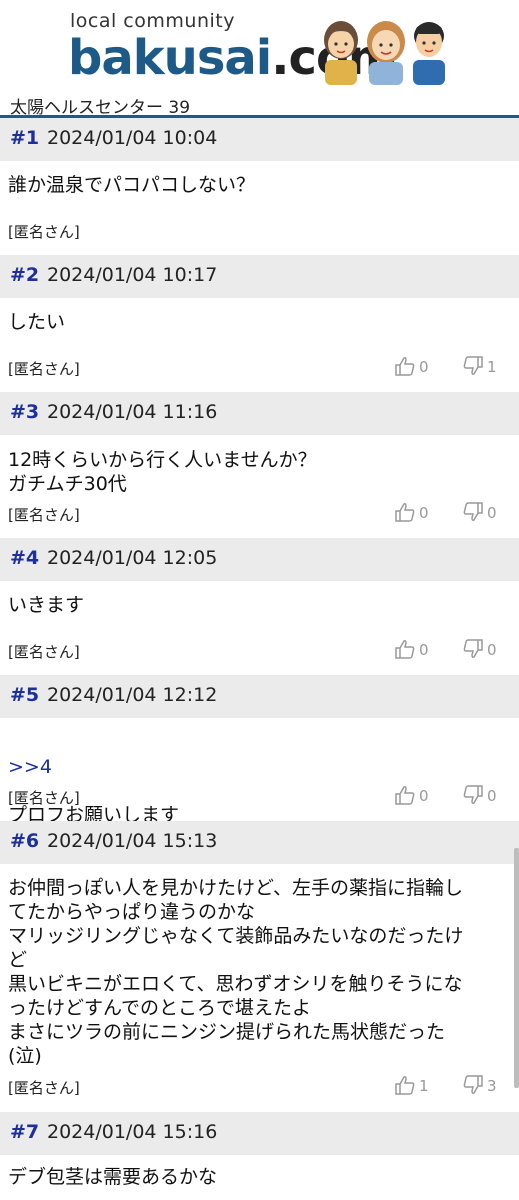 This screenshot has height=1200, width=519. Describe the element at coordinates (24, 1132) in the screenshot. I see `post-number: #7` at that location.